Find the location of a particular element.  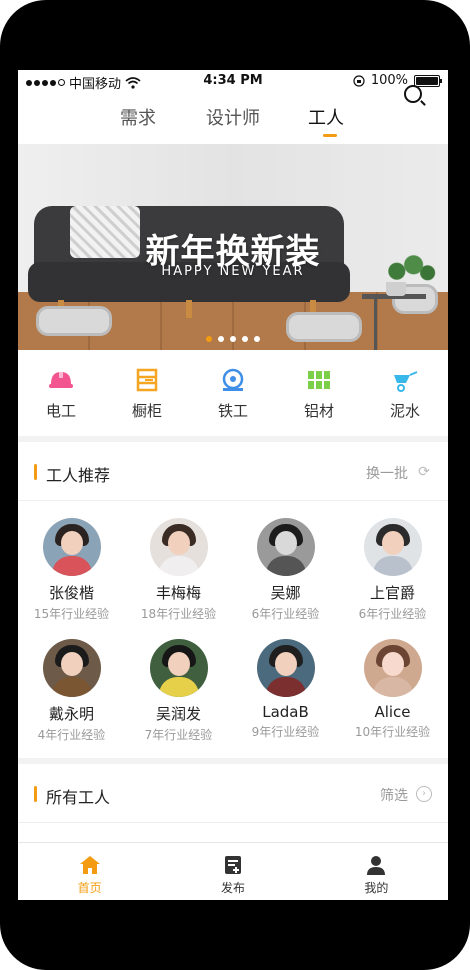

worker-card: LadaB 9年行业经验 is located at coordinates (285, 689).